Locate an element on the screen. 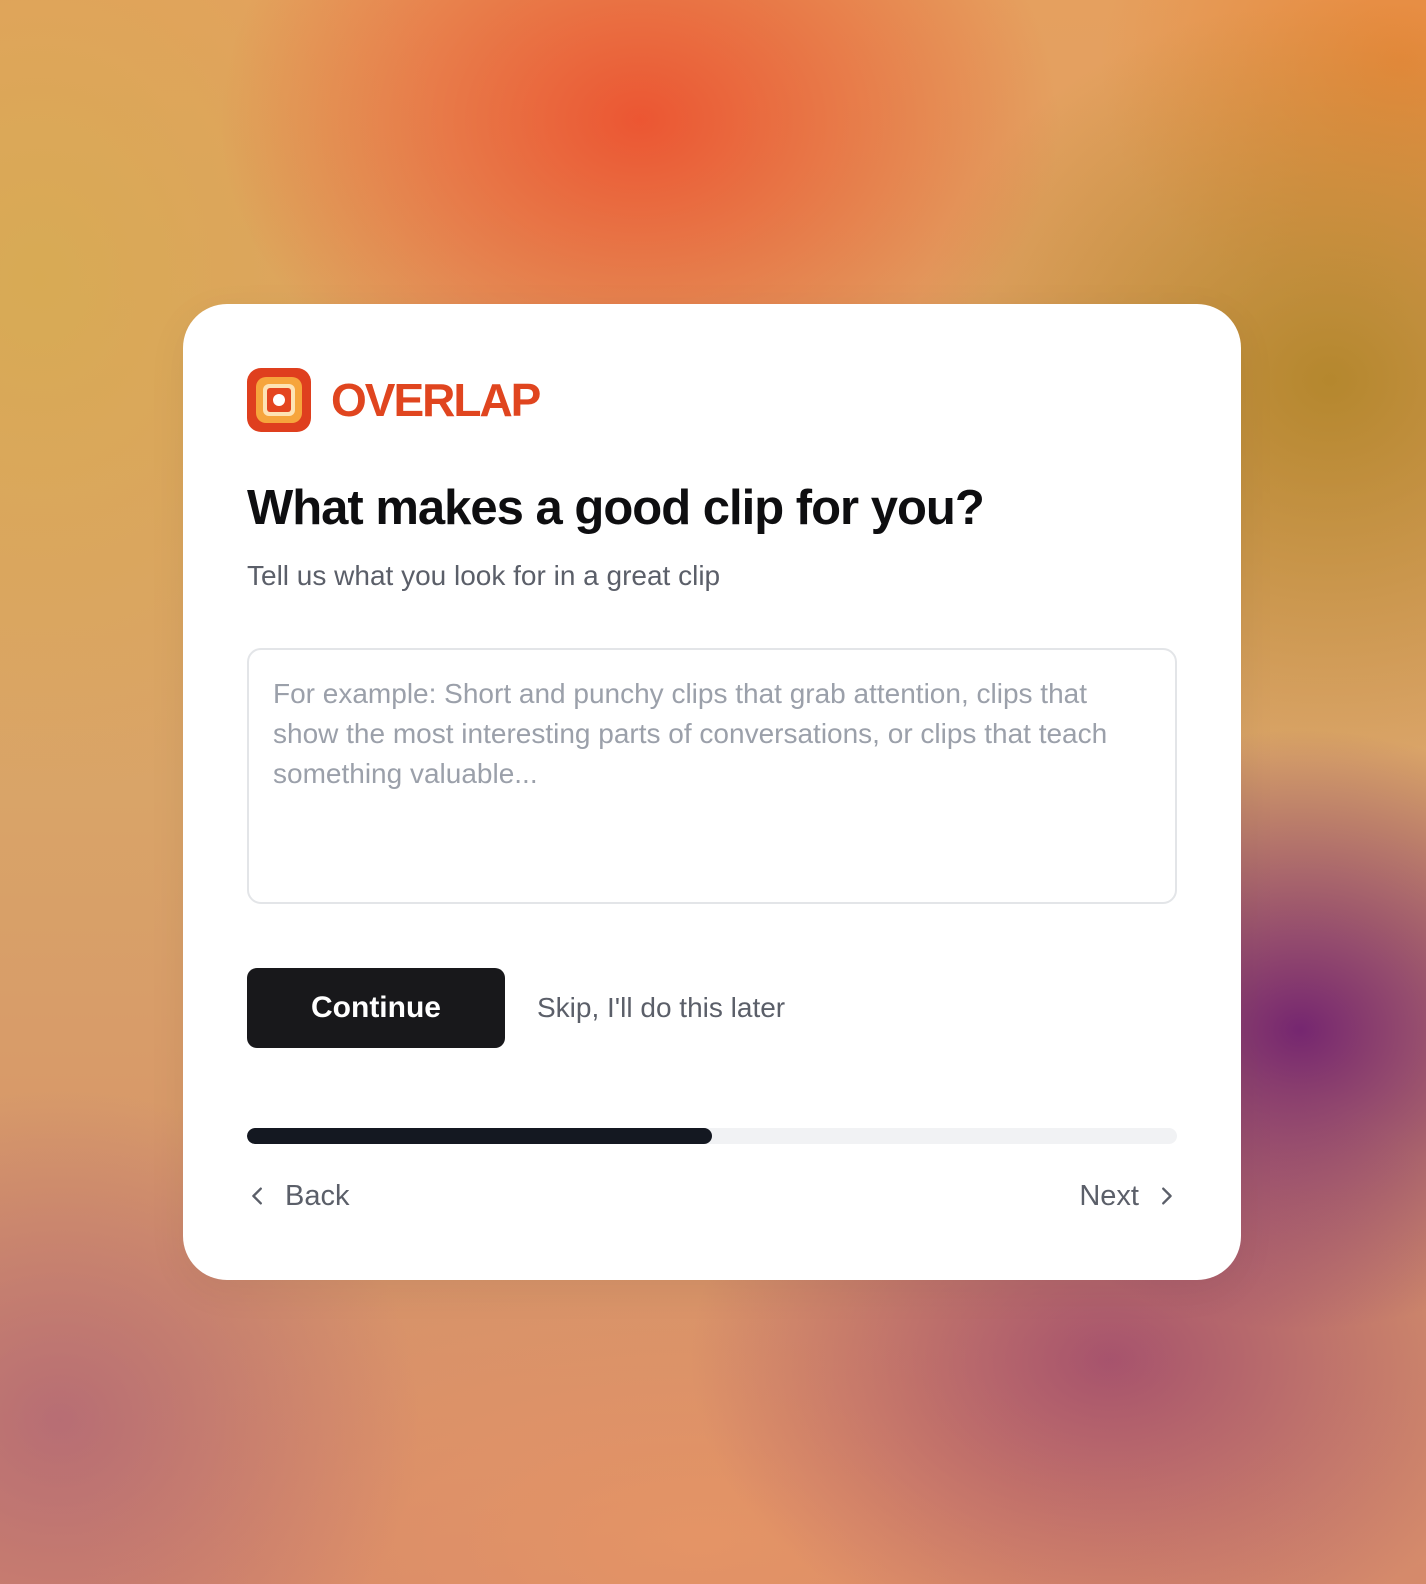  progress-bar is located at coordinates (712, 1136).